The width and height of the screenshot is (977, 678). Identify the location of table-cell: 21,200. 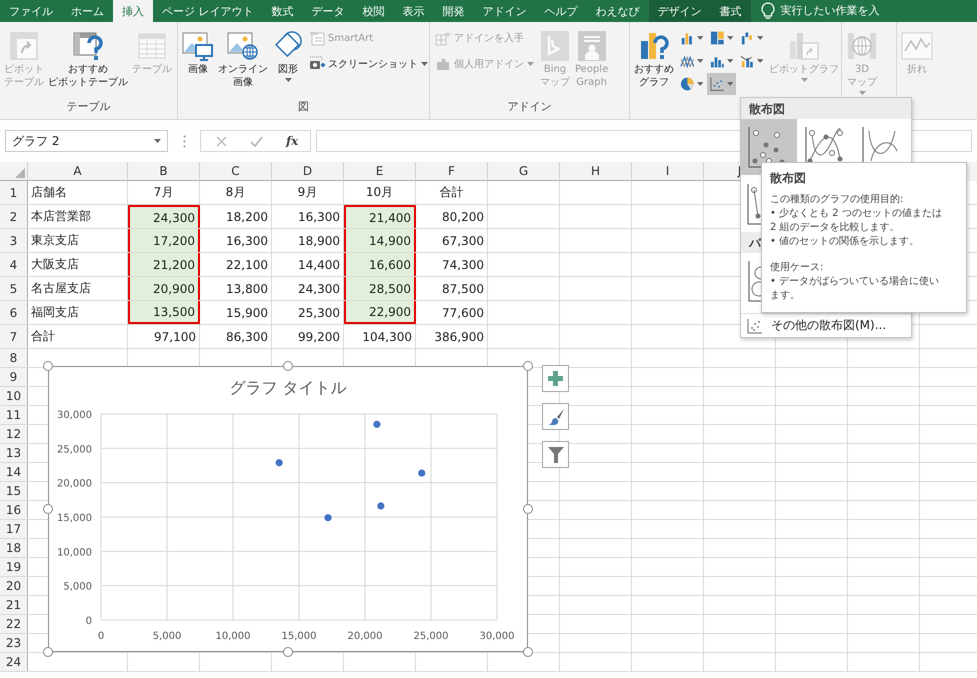
(164, 264).